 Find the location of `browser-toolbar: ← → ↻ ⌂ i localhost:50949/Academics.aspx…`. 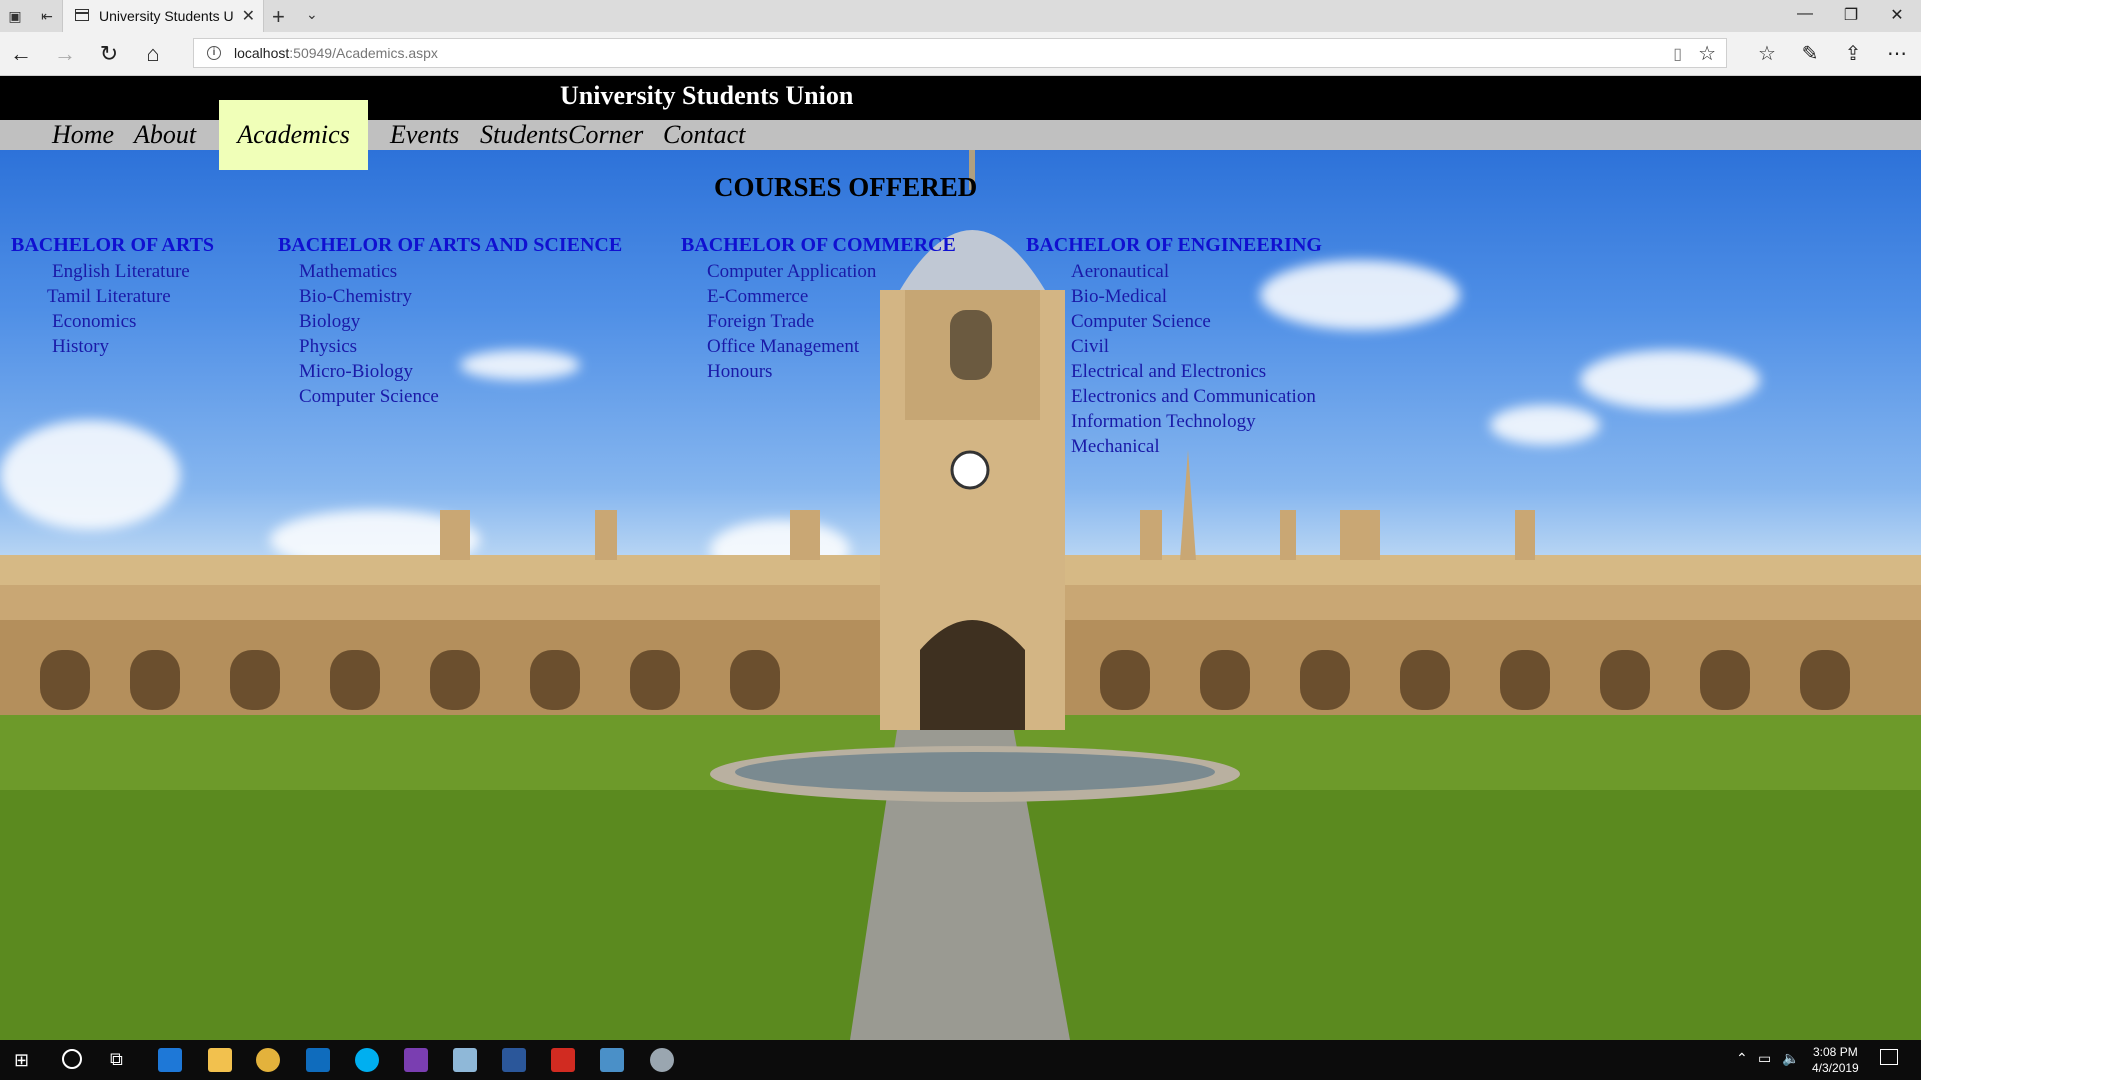

browser-toolbar: ← → ↻ ⌂ i localhost:50949/Academics.aspx… is located at coordinates (960, 54).